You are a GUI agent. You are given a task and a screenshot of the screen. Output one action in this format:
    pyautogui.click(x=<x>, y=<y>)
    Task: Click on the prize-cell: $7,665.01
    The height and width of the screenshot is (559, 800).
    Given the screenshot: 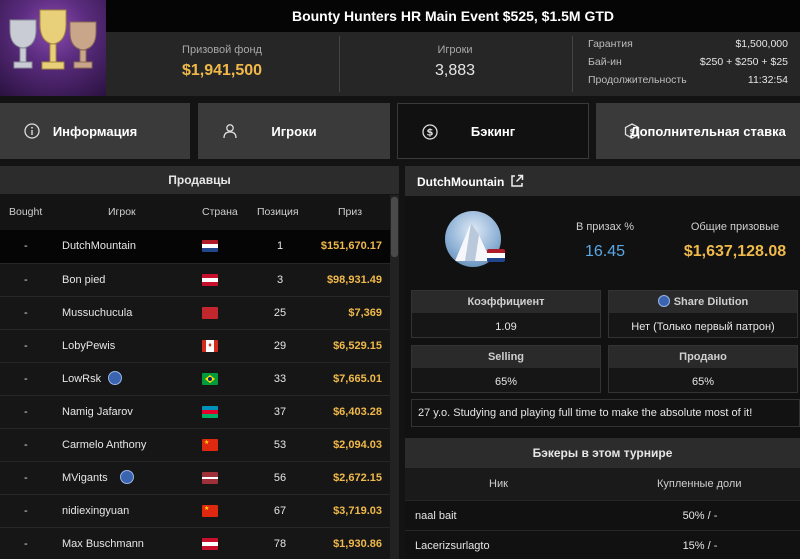 What is the action you would take?
    pyautogui.click(x=357, y=379)
    